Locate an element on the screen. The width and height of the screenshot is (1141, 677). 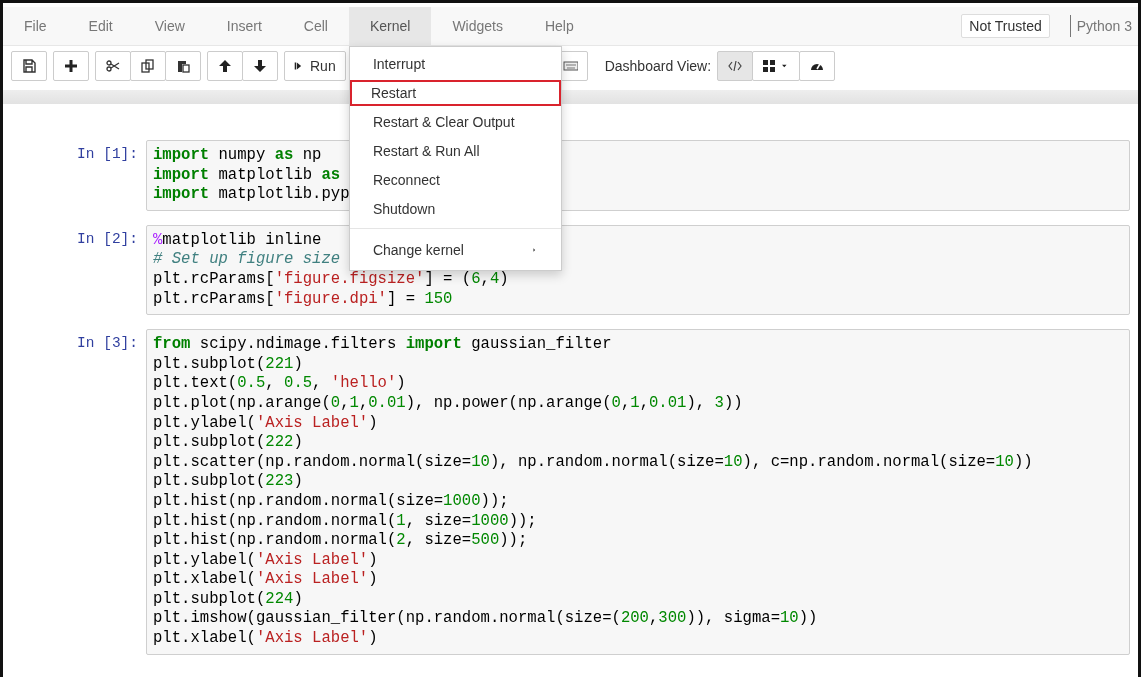
menu-option: Restart & Run All is located at coordinates (455, 151).